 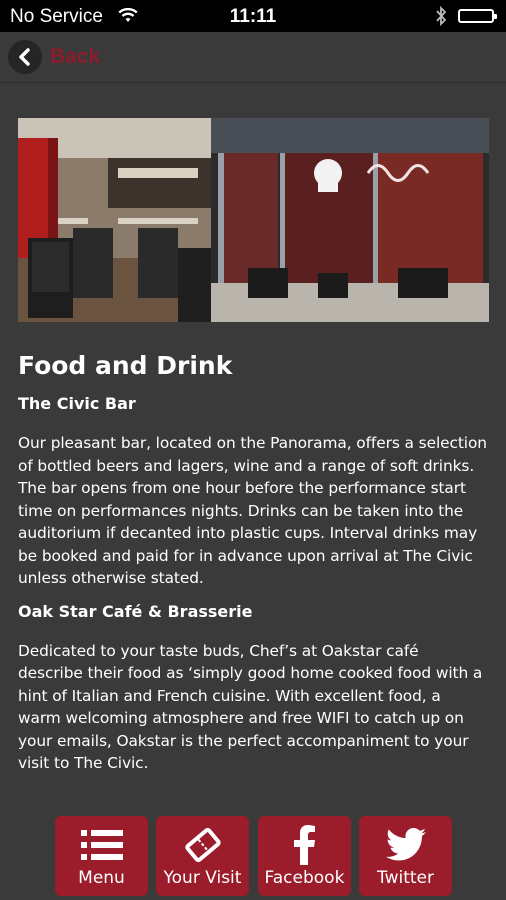 What do you see at coordinates (202, 878) in the screenshot?
I see `tab-label: Your Visit` at bounding box center [202, 878].